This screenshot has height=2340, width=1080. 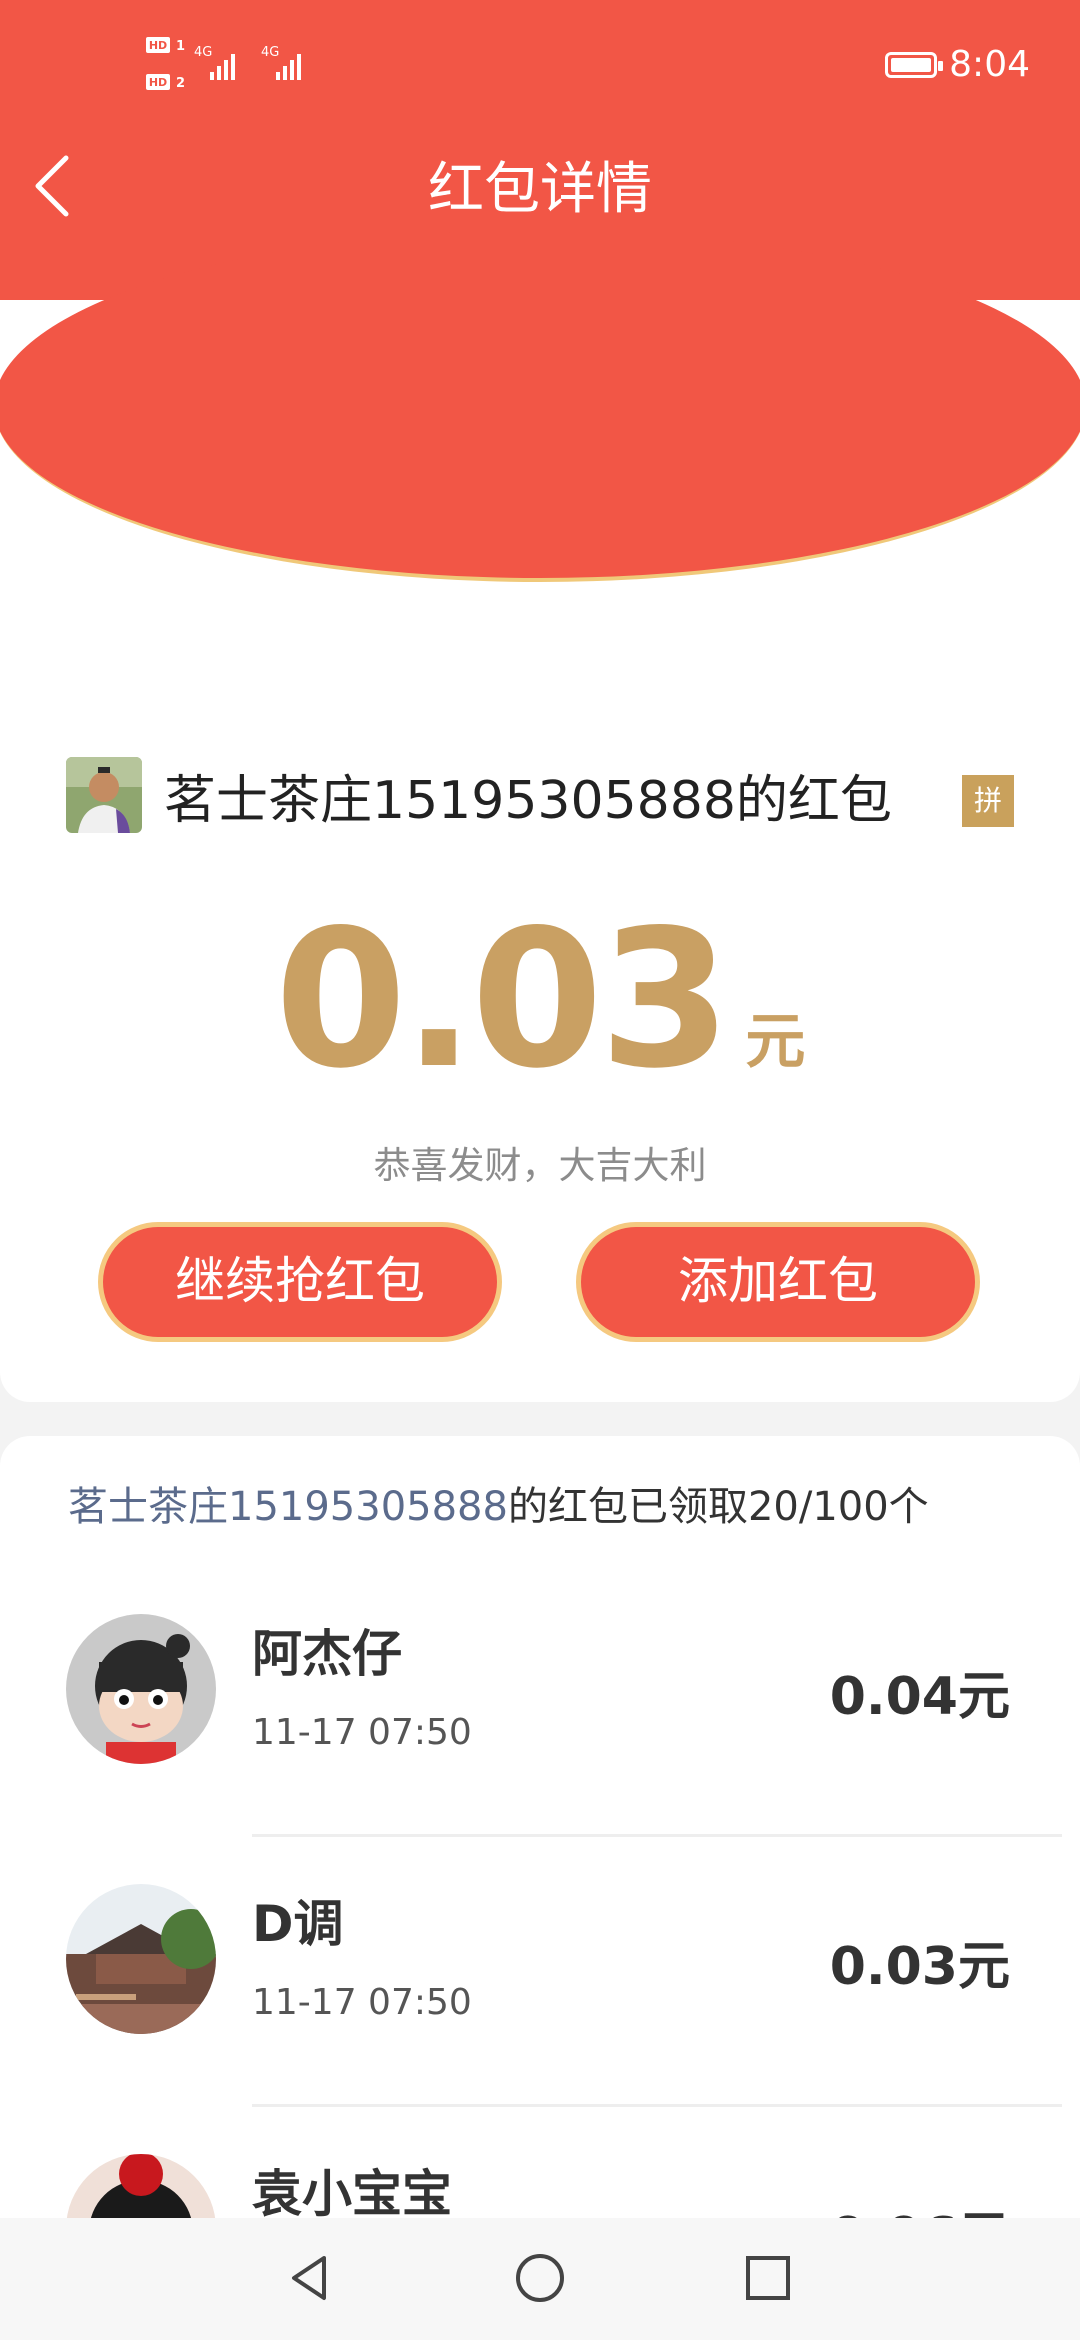 I want to click on status-bar: HD 1 HD 2 4G 4G 8:04, so click(x=540, y=65).